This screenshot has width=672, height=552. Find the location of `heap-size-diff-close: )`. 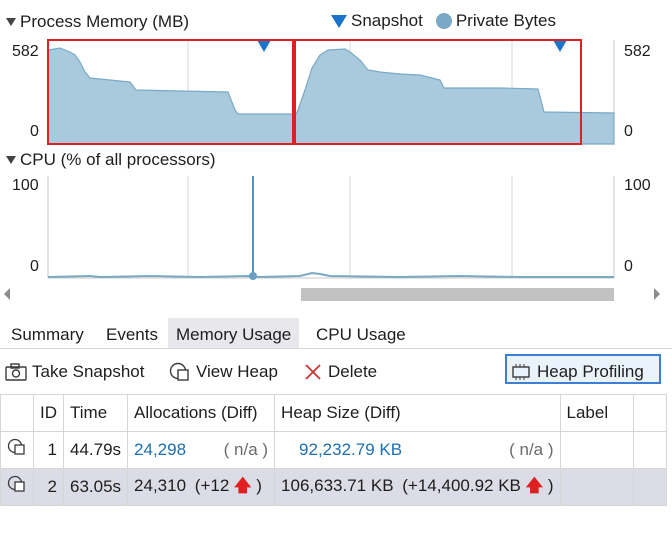

heap-size-diff-close: ) is located at coordinates (550, 485).